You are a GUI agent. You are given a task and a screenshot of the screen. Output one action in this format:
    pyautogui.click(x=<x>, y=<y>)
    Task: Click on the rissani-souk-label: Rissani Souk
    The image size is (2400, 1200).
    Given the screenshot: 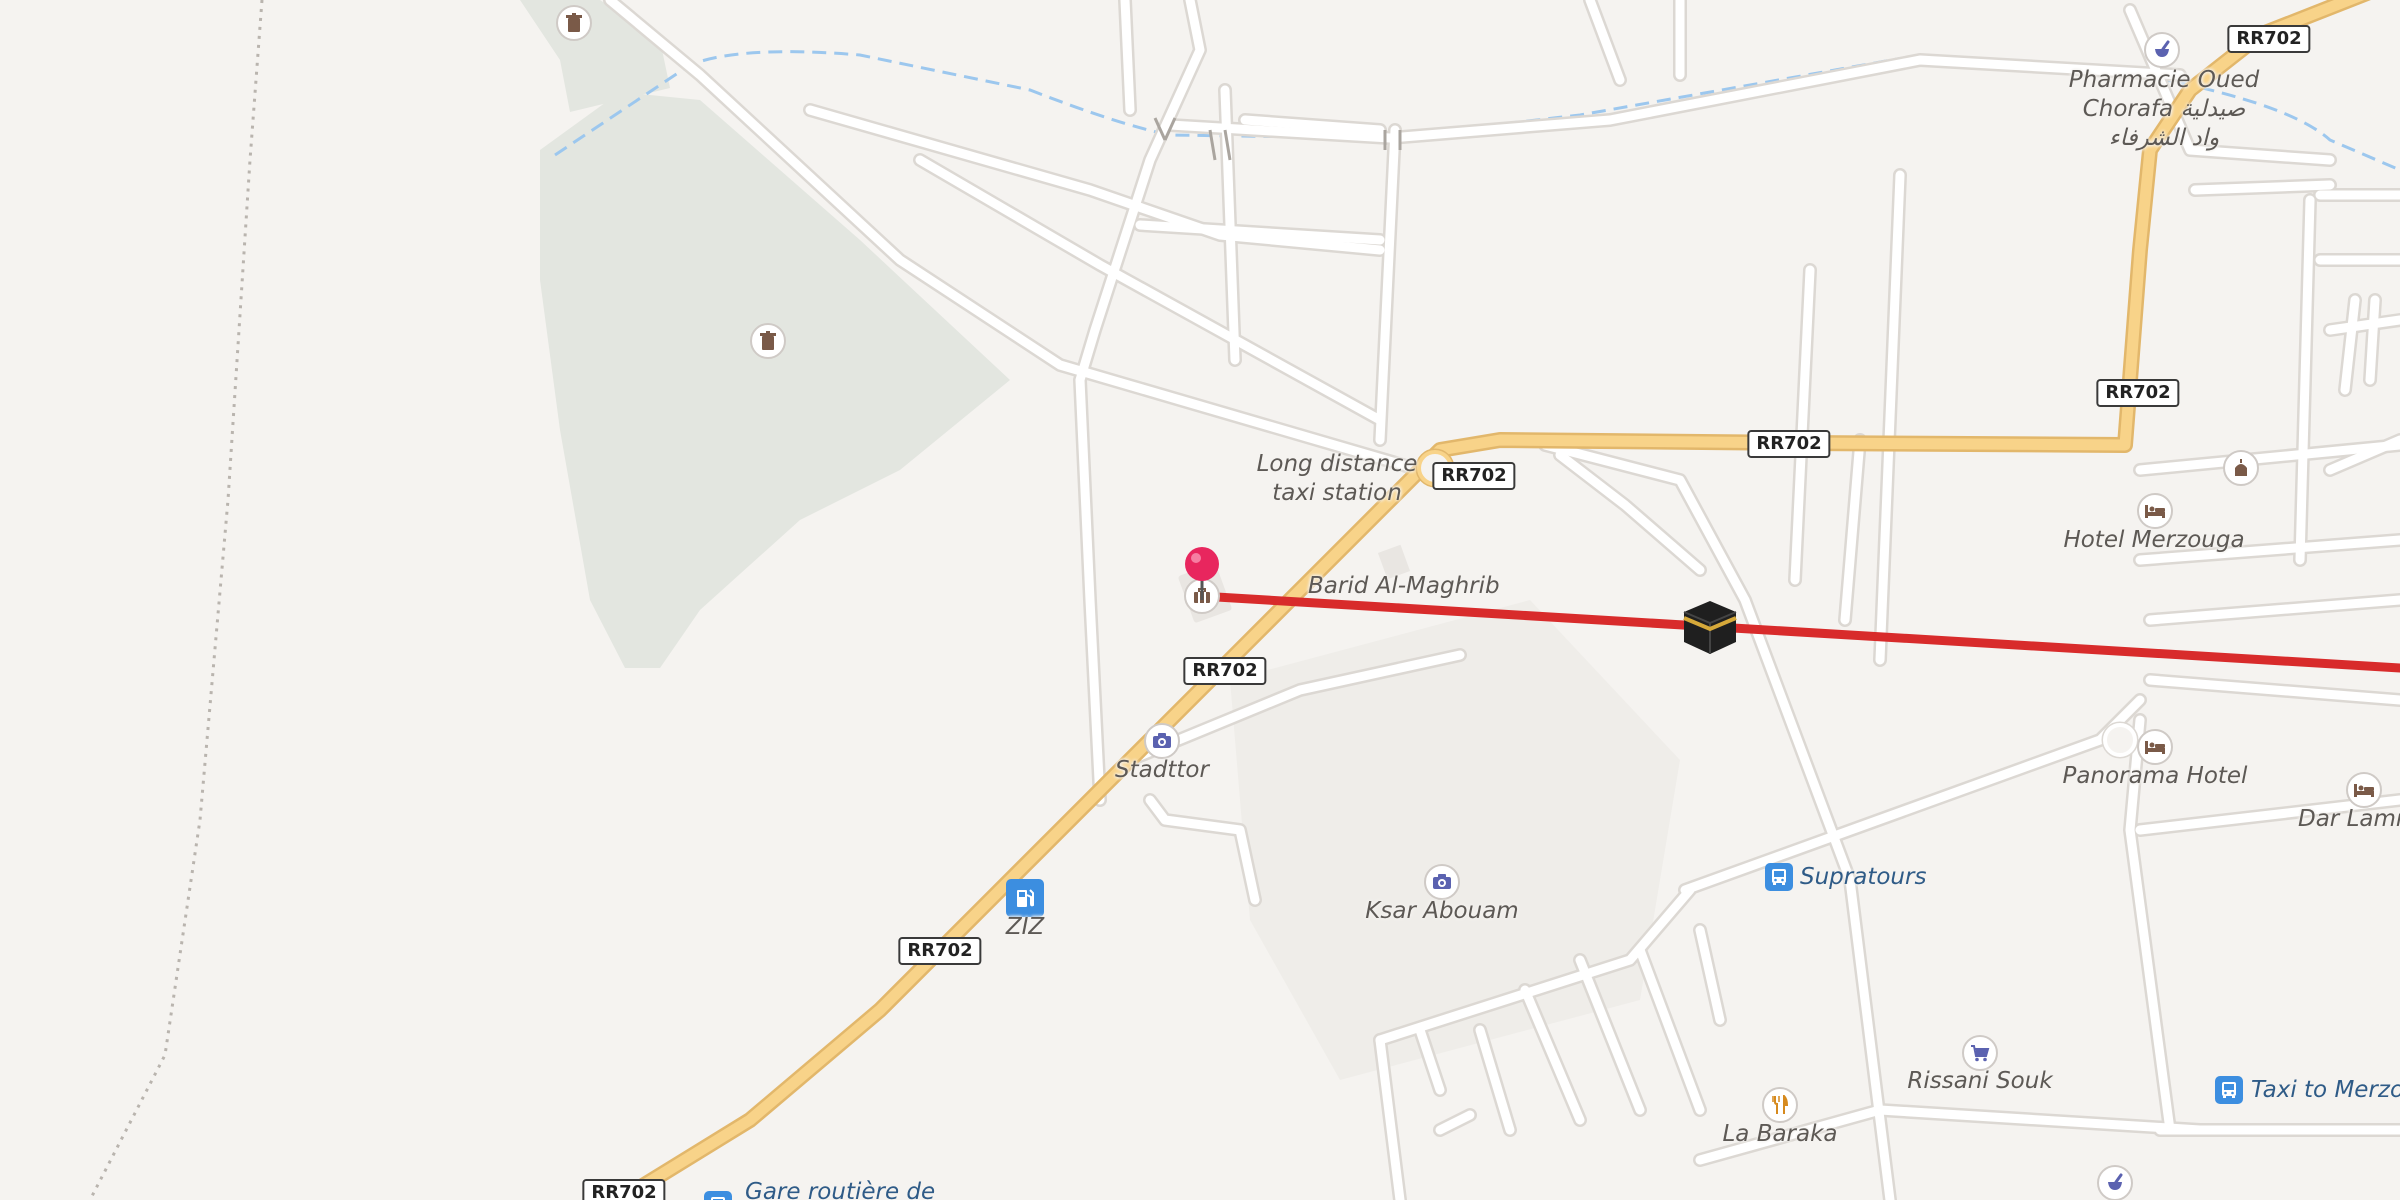 What is the action you would take?
    pyautogui.click(x=1980, y=1081)
    